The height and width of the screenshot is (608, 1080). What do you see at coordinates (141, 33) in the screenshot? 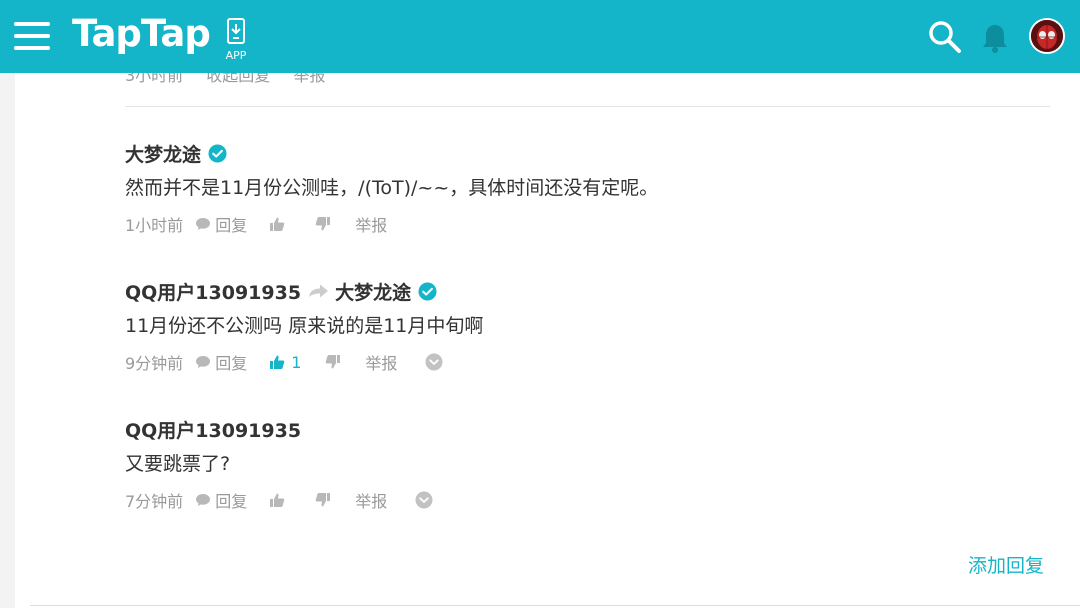
I see `taptap-logo: TapTap` at bounding box center [141, 33].